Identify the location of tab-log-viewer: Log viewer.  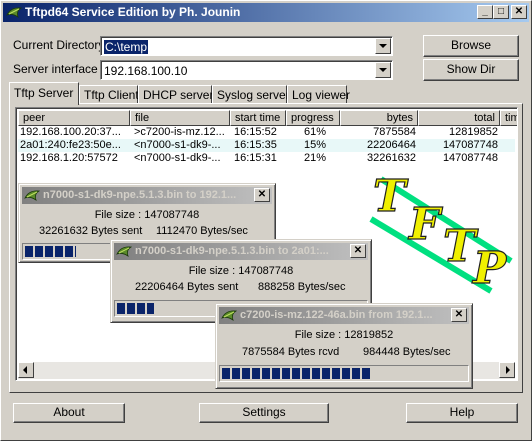
(318, 94).